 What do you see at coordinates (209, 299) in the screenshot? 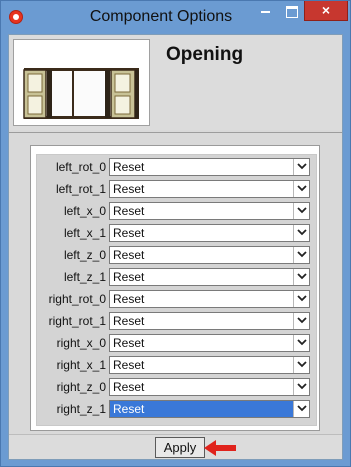
I see `option-select-right-rot-0: Reset` at bounding box center [209, 299].